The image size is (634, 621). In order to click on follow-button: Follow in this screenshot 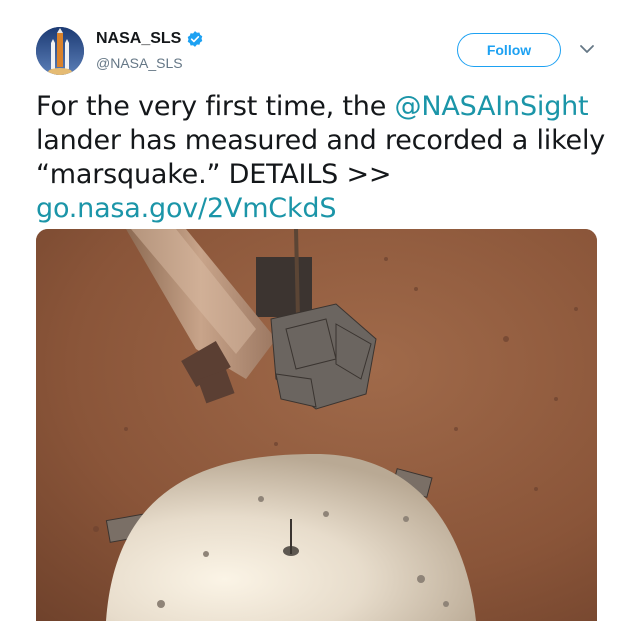, I will do `click(509, 50)`.